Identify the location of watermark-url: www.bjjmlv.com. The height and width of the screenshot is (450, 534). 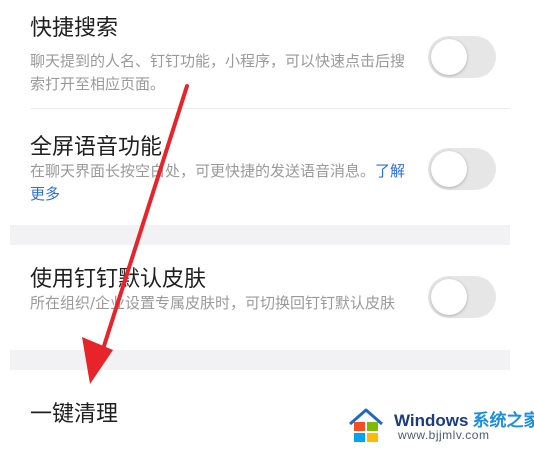
(444, 435).